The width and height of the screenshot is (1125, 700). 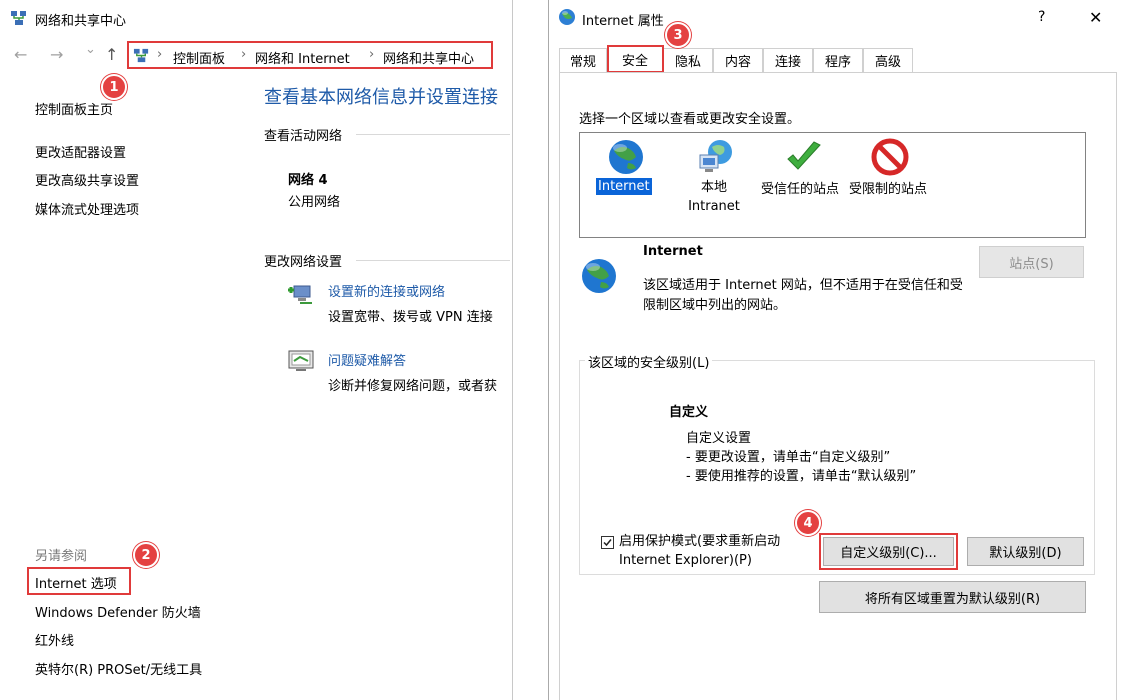 I want to click on new-connection-icon, so click(x=301, y=294).